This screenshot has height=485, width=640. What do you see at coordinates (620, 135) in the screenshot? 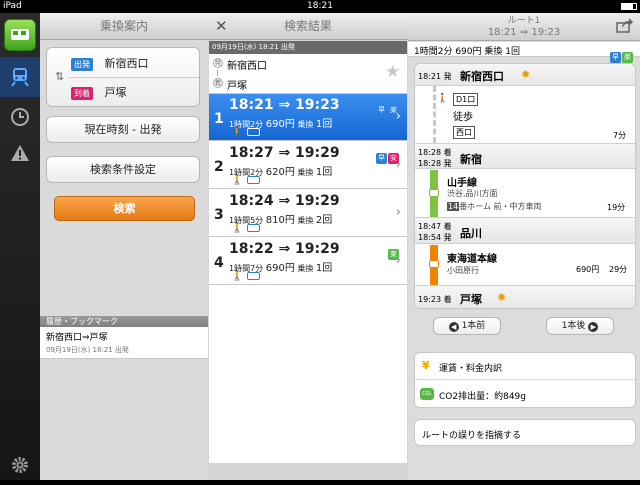
I see `walk-minutes: 7分` at bounding box center [620, 135].